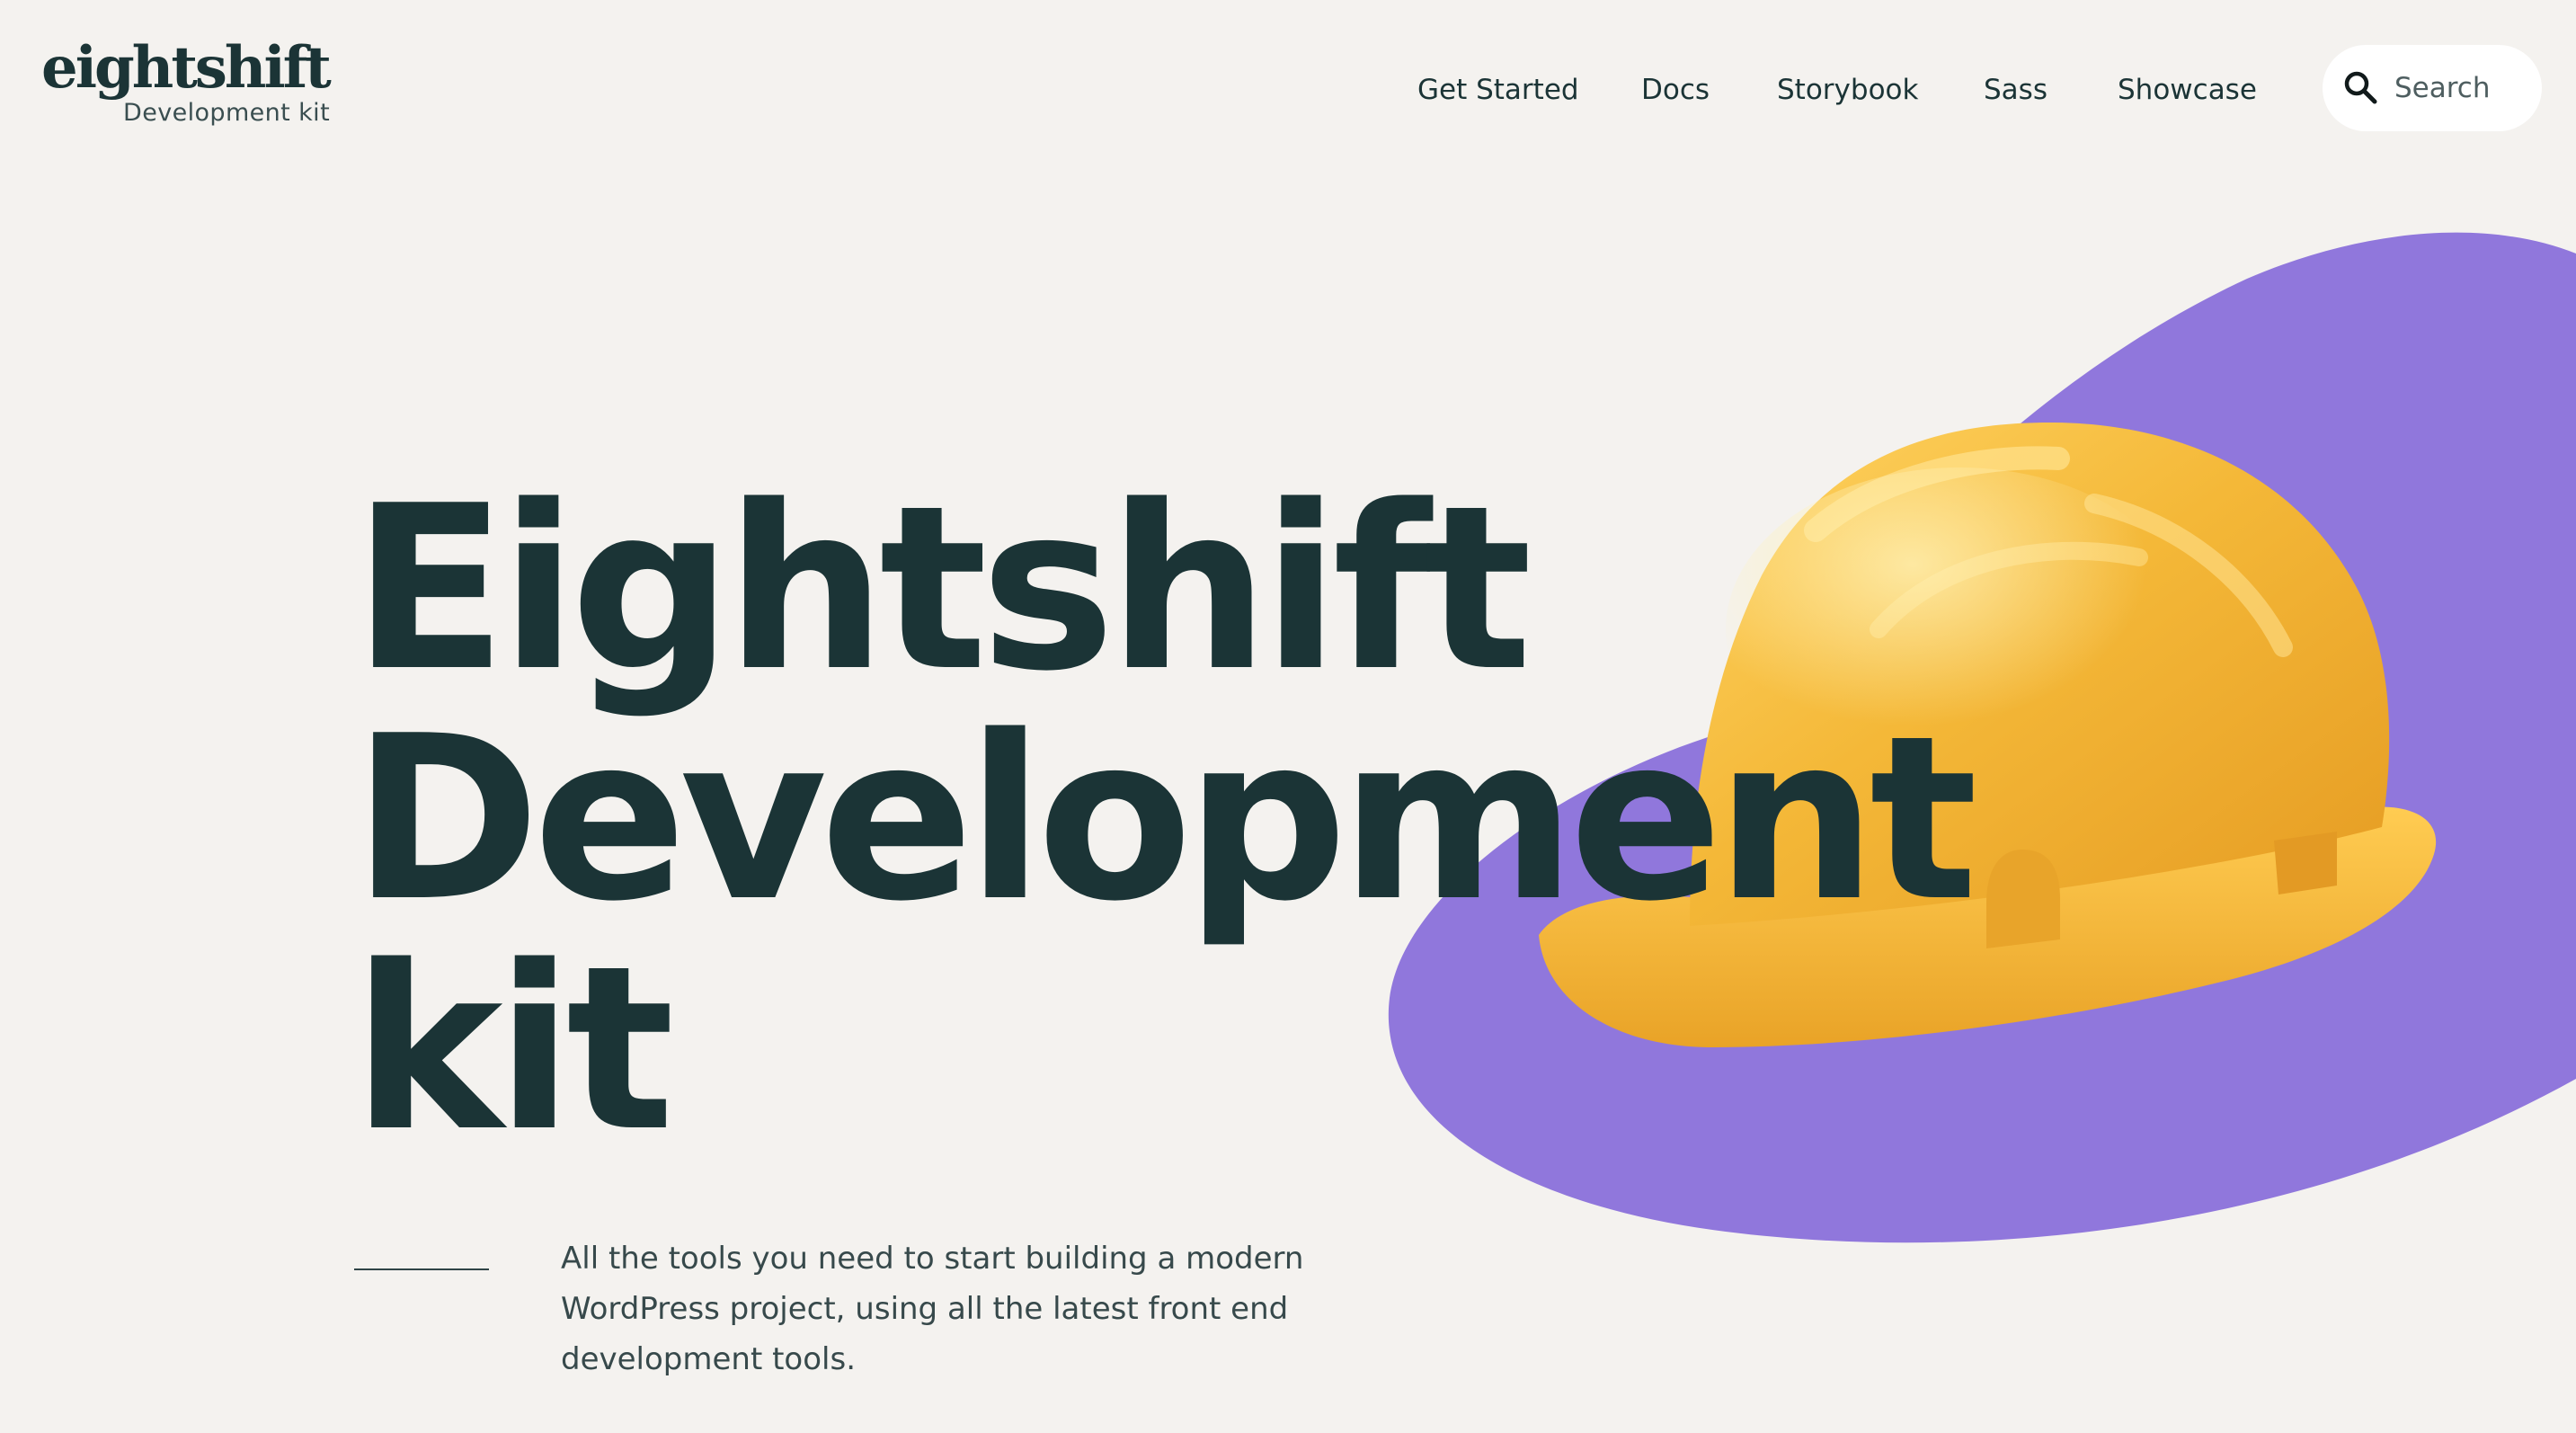 The width and height of the screenshot is (2576, 1433). I want to click on search-icon, so click(2360, 87).